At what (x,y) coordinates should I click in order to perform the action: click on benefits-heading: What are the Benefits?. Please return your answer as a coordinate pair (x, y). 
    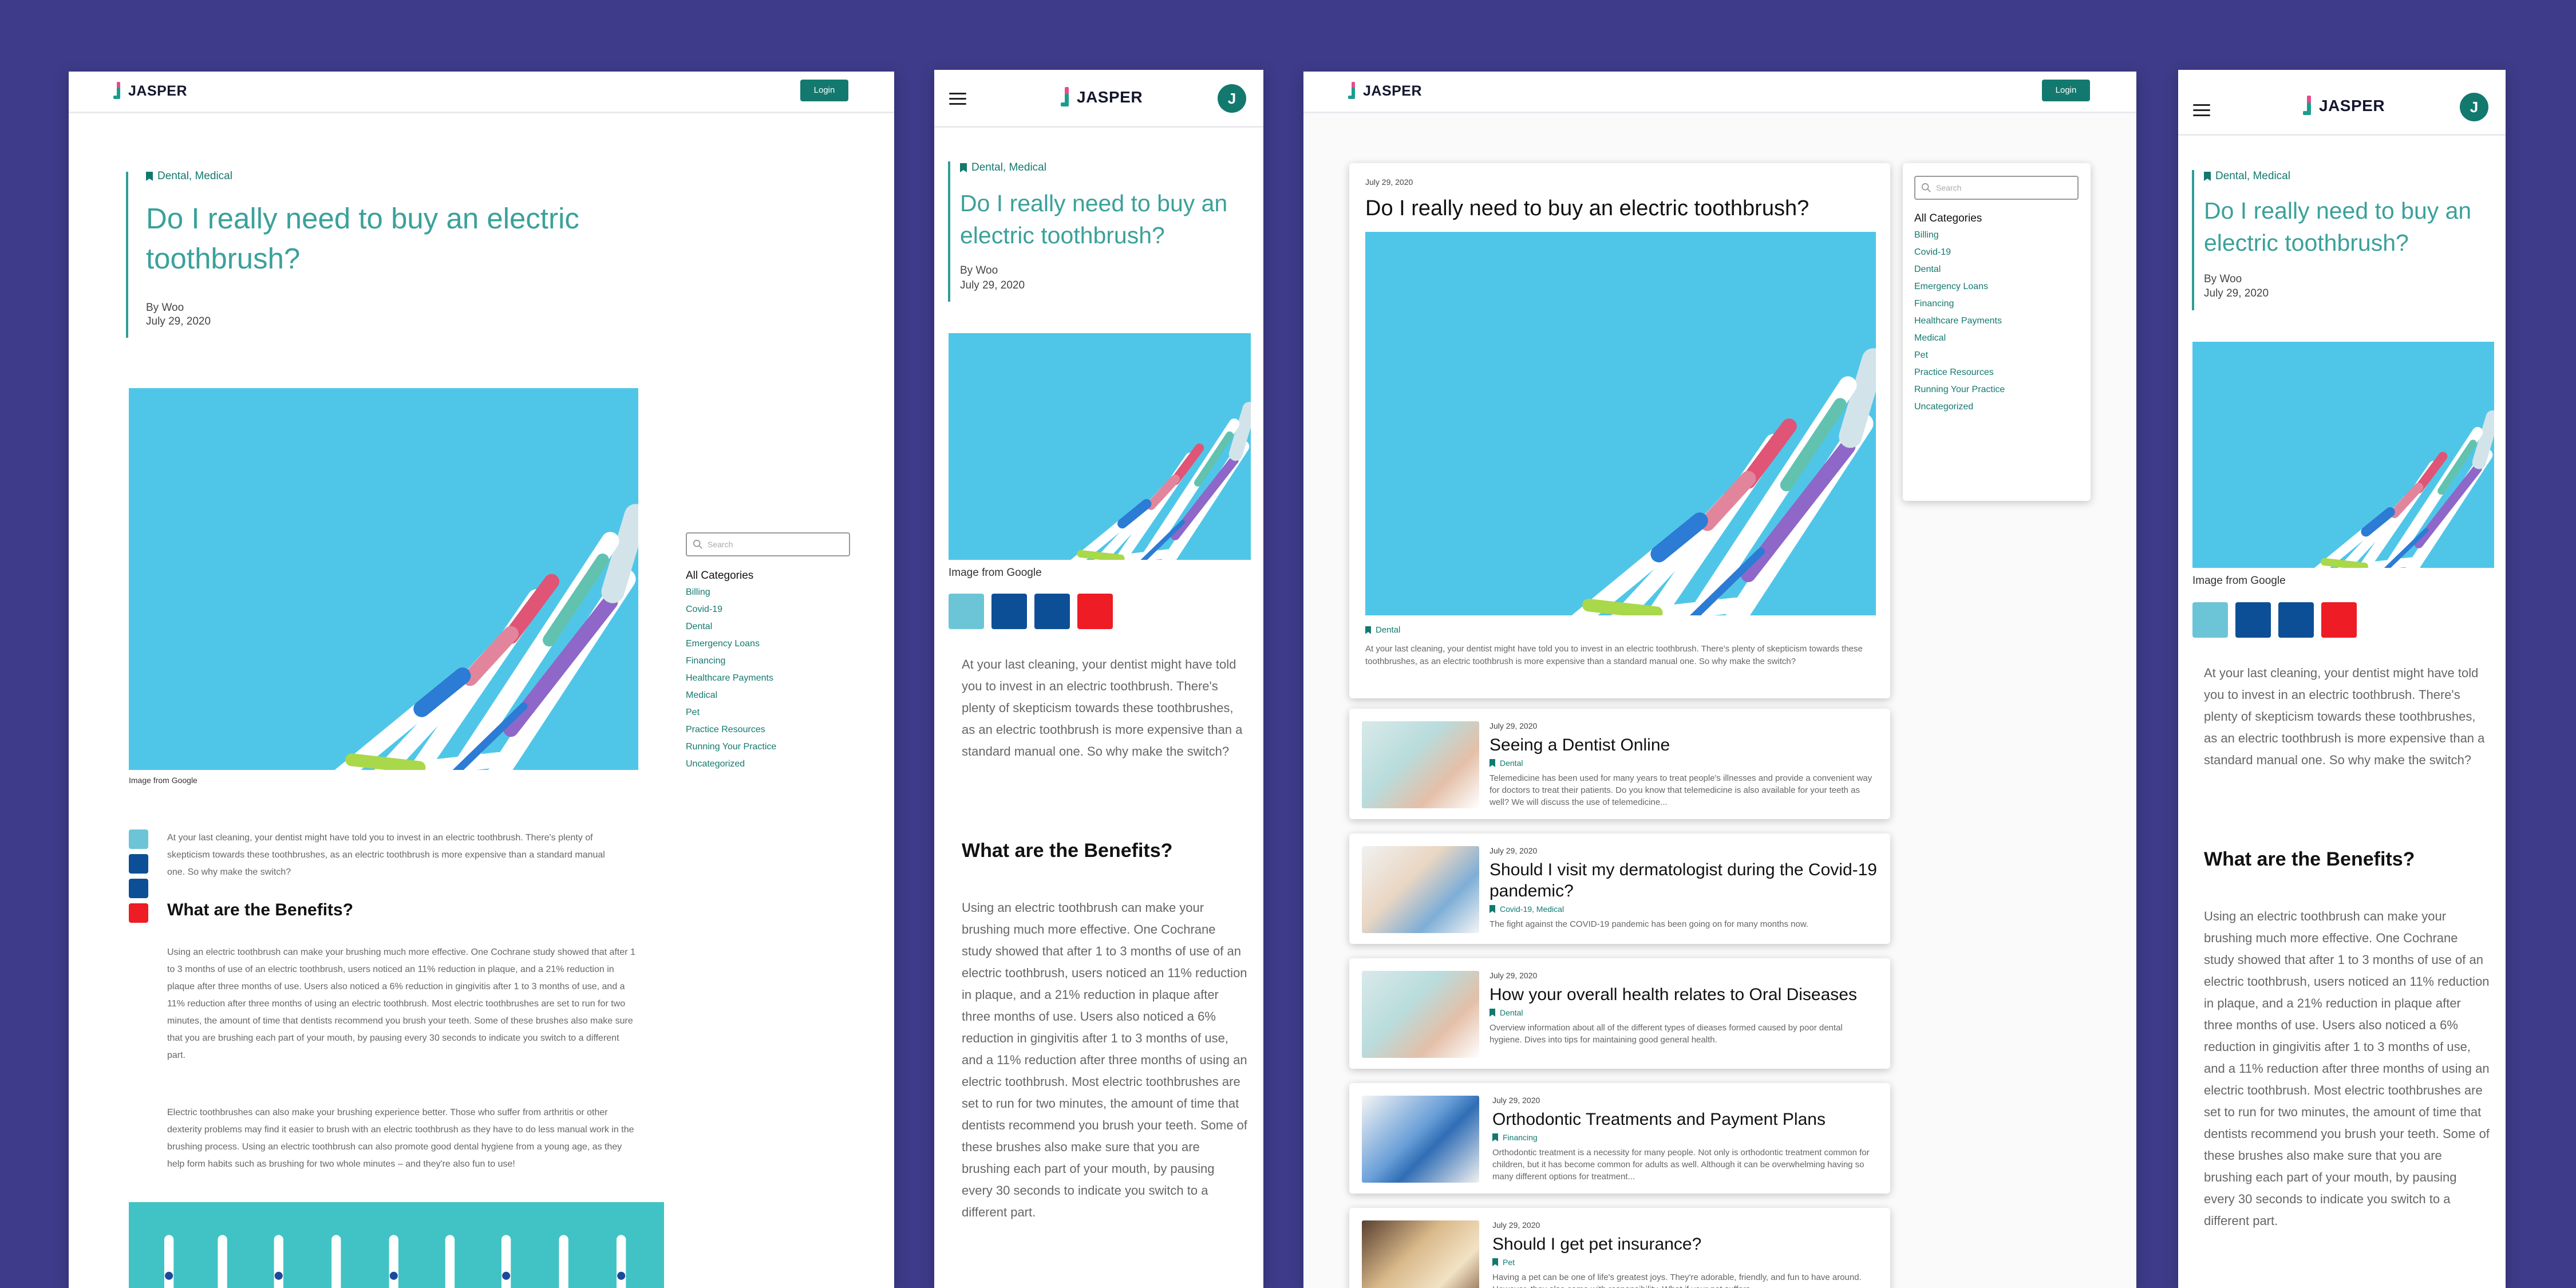
    Looking at the image, I should click on (1067, 851).